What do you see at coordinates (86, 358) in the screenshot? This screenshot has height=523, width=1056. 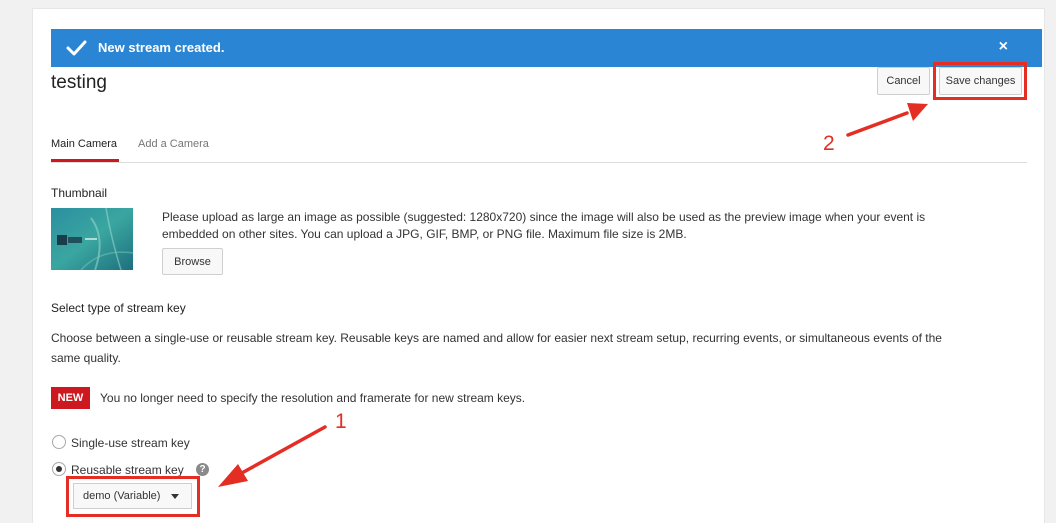 I see `stream-key-description-line2: same quality.` at bounding box center [86, 358].